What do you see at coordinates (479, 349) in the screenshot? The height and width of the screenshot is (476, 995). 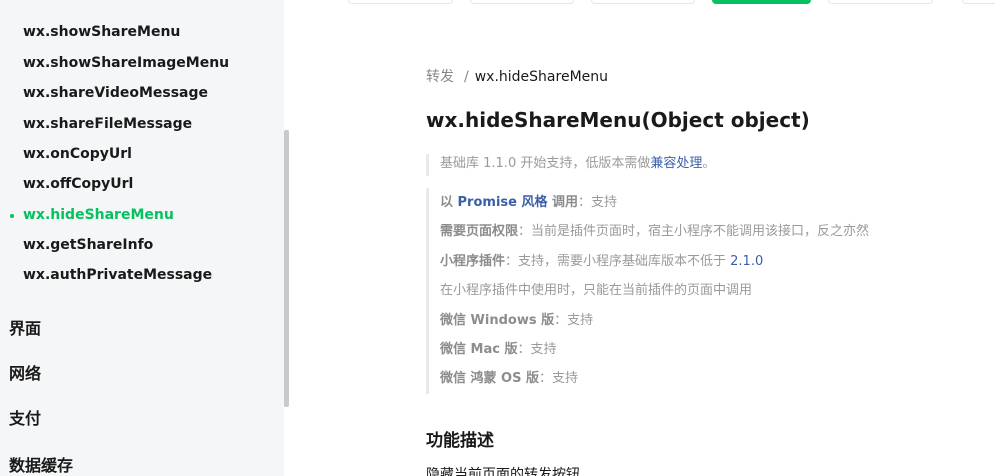 I see `prop-mac-label: 微信 Mac 版` at bounding box center [479, 349].